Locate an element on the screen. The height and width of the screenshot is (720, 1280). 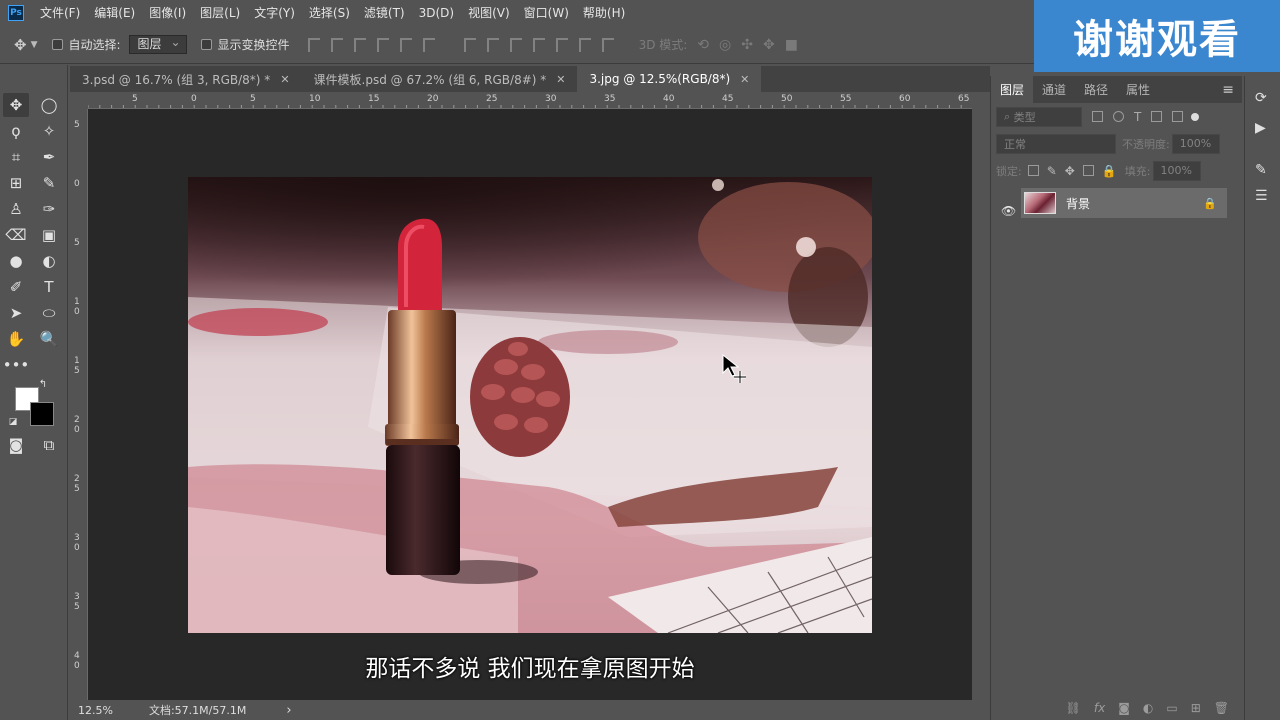
default-colors-icon: ◪ is located at coordinates (13, 422).